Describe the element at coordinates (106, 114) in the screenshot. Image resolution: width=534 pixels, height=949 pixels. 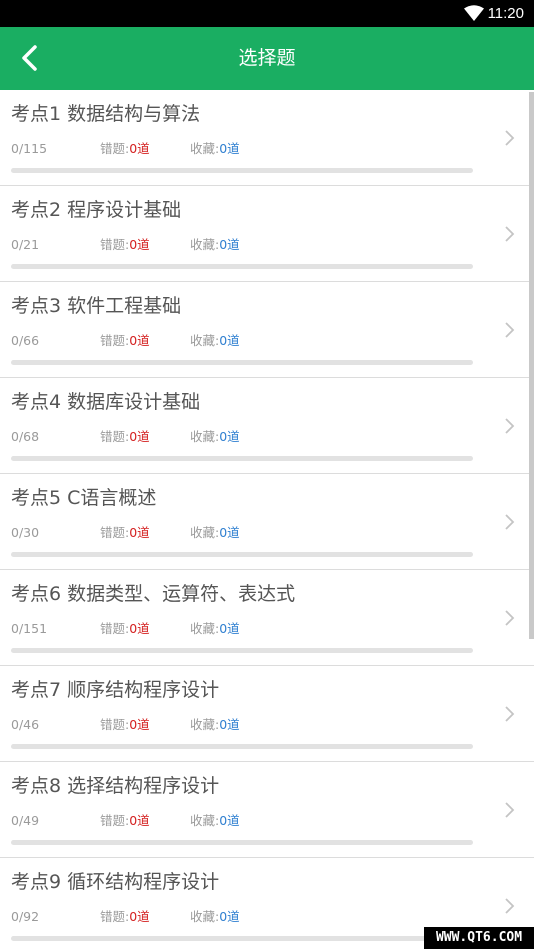
I see `topic-name: 考点1 数据结构与算法` at that location.